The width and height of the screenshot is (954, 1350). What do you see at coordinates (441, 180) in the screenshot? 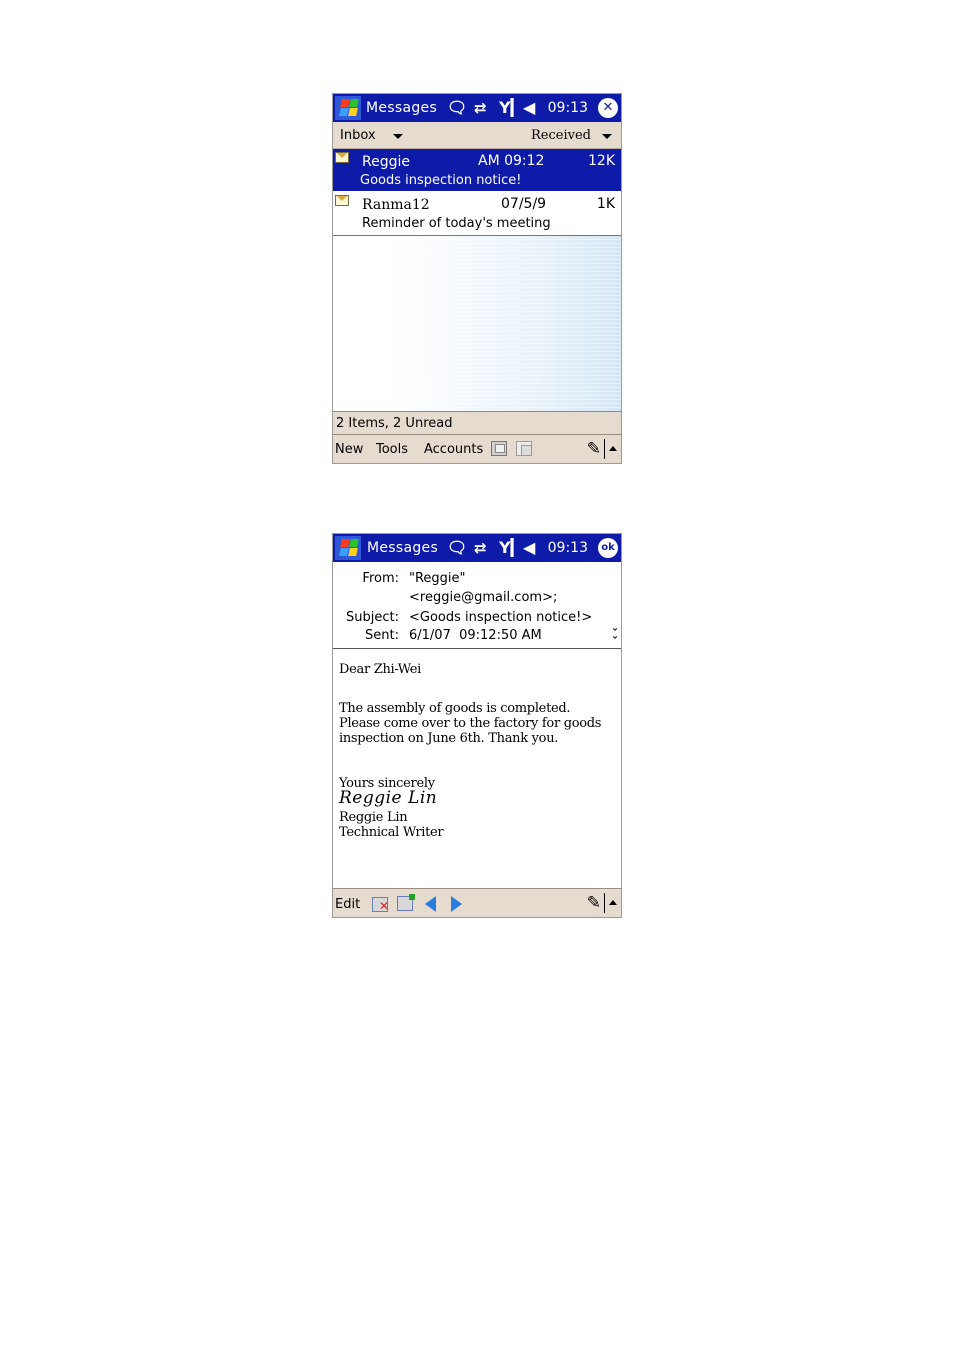
I see `message-subject: Goods inspection notice!` at bounding box center [441, 180].